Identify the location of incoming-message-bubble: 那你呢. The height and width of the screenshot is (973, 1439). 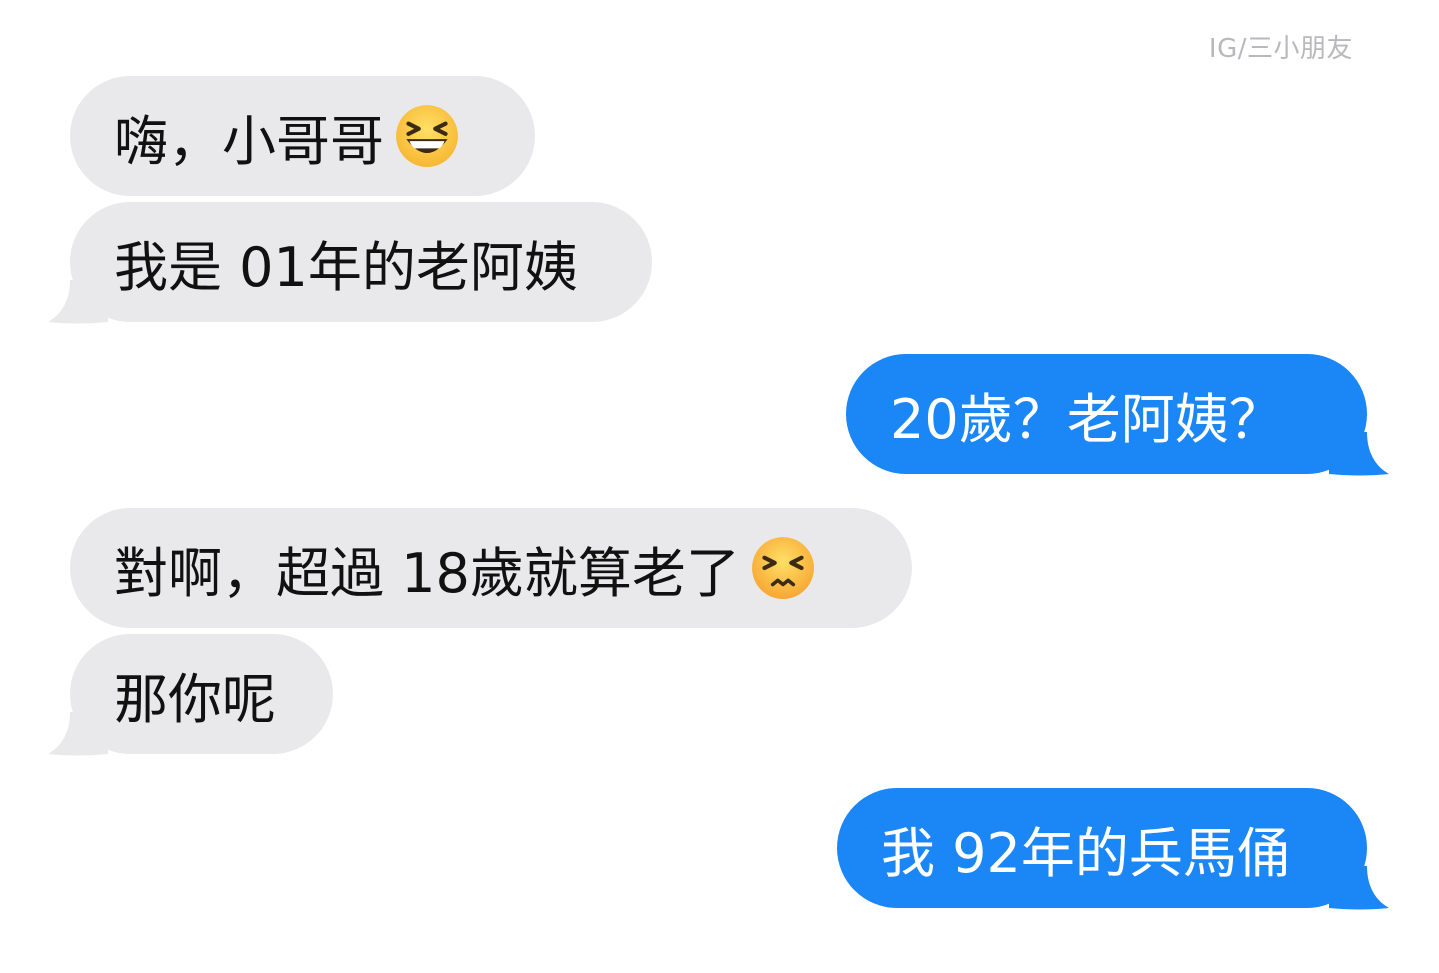
(201, 694).